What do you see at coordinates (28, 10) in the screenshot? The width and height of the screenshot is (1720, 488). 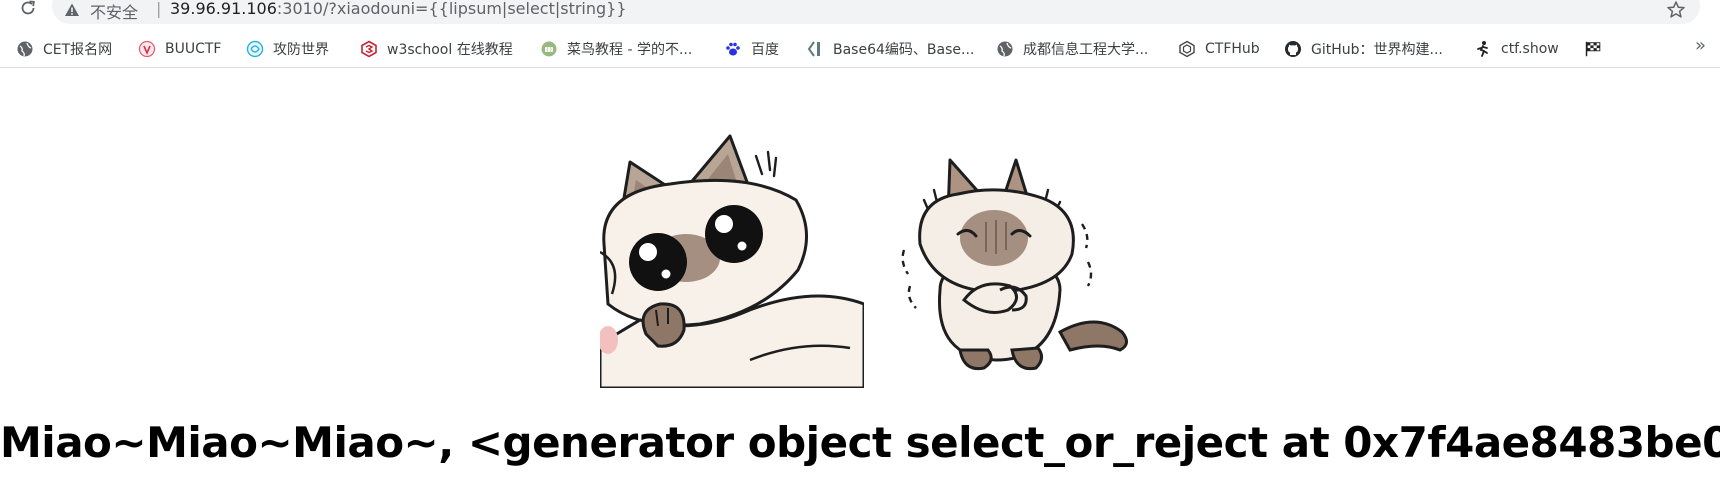 I see `reload-icon` at bounding box center [28, 10].